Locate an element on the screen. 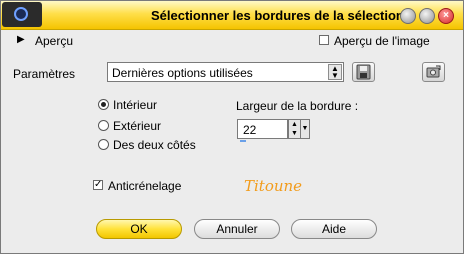 This screenshot has width=464, height=254. radio-both-sides-label: Des deux côtés is located at coordinates (154, 145).